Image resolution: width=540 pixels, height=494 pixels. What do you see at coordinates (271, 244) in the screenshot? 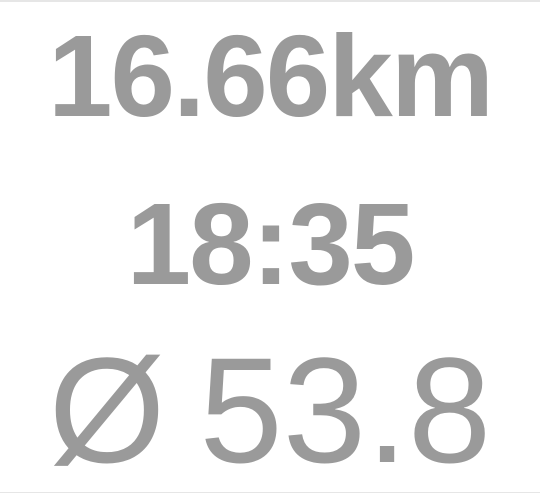
I see `elapsed-time-readout: 18:35` at bounding box center [271, 244].